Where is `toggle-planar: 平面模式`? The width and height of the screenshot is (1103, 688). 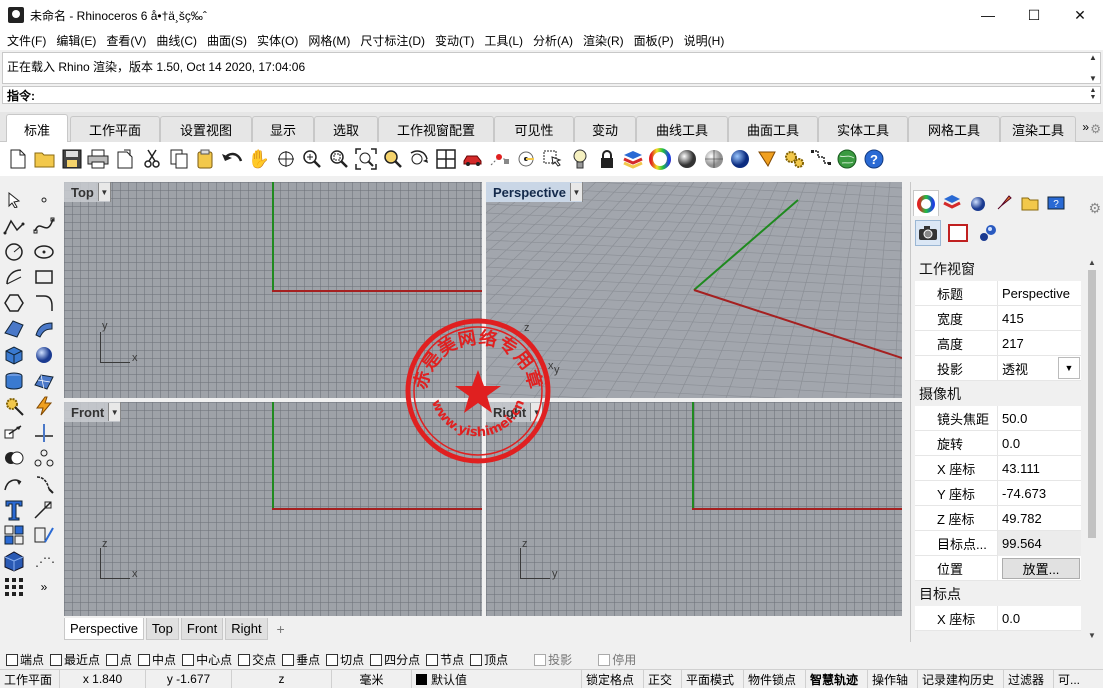 toggle-planar: 平面模式 is located at coordinates (713, 678).